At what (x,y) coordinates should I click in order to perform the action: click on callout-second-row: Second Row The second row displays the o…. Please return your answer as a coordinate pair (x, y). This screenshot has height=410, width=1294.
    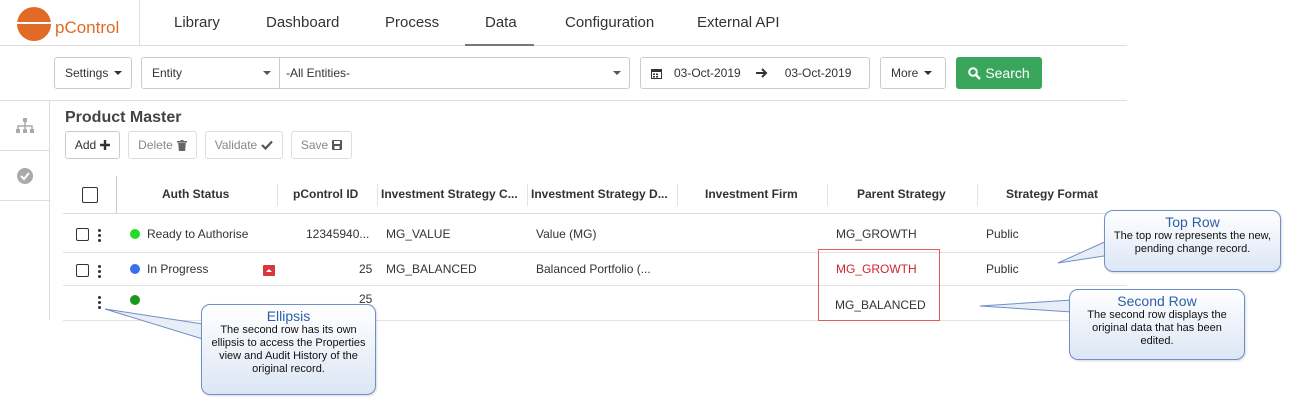
    Looking at the image, I should click on (1157, 324).